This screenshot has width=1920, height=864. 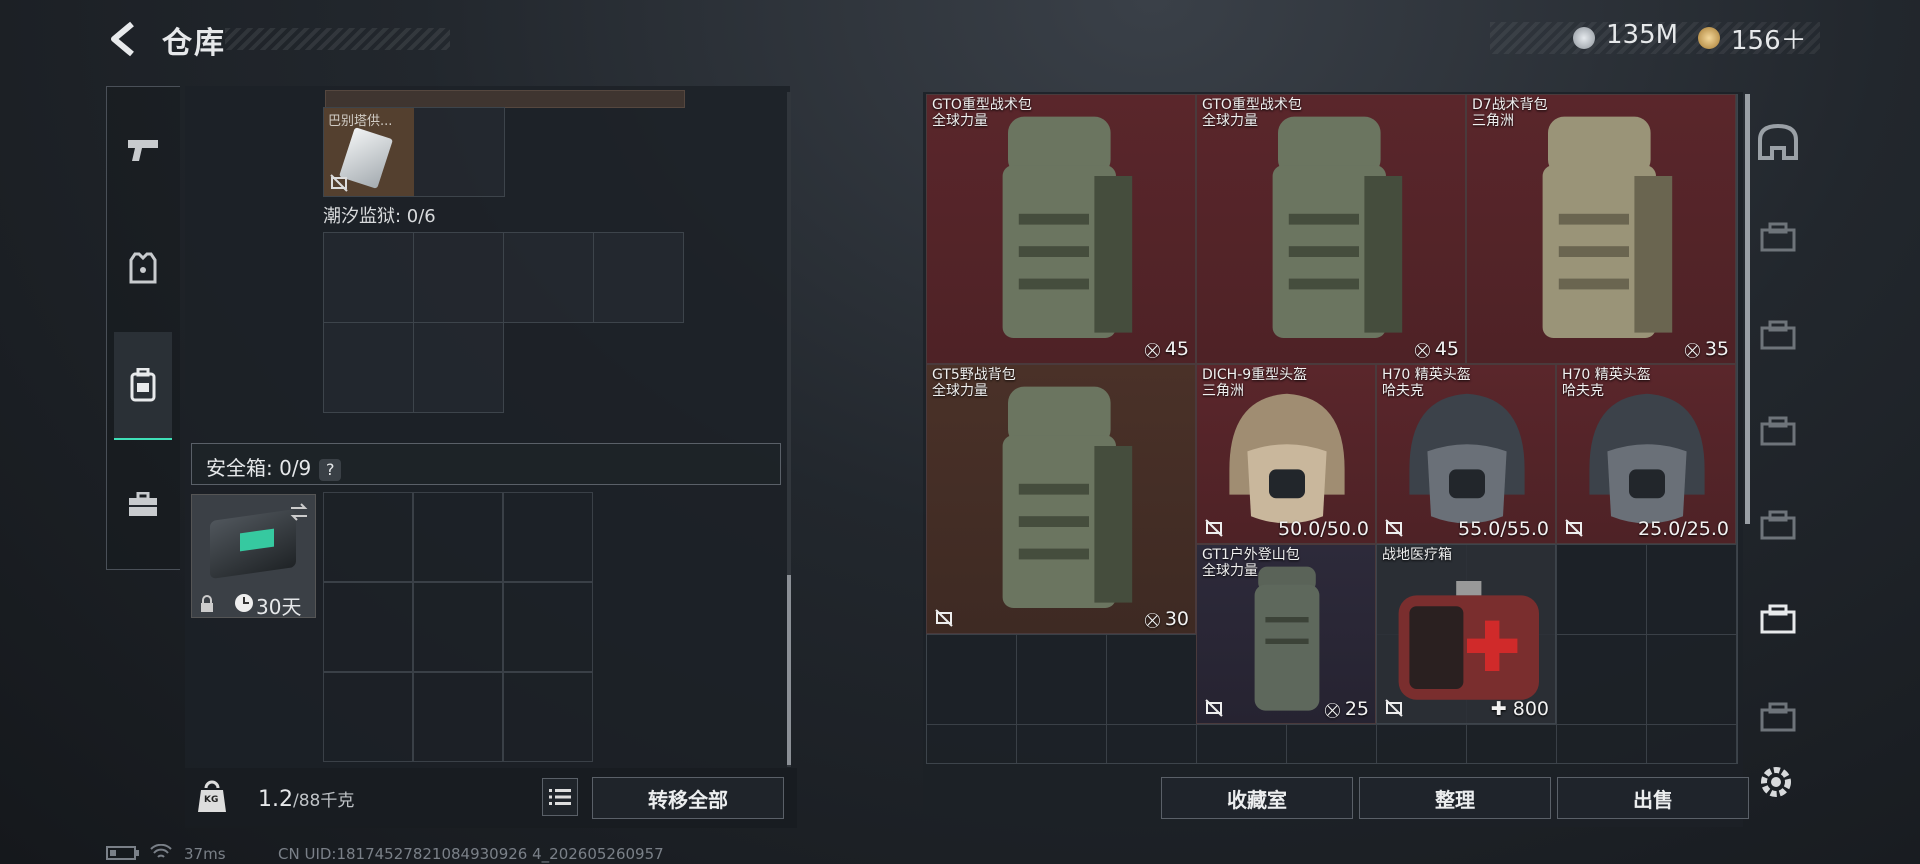 I want to click on item-title: GTO重型战术包, so click(x=982, y=105).